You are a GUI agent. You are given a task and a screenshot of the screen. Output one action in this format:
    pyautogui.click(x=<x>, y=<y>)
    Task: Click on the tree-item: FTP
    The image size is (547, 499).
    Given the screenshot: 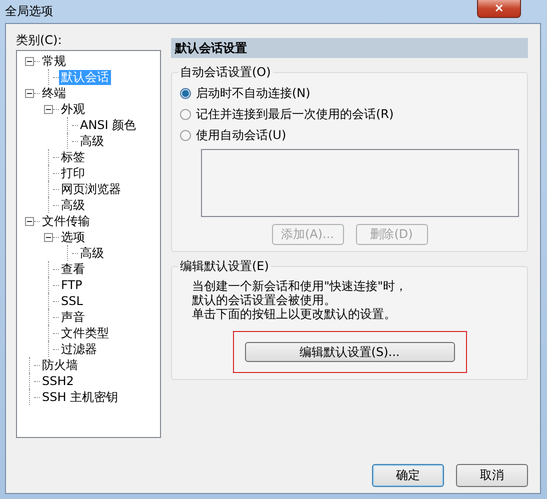 What is the action you would take?
    pyautogui.click(x=71, y=285)
    